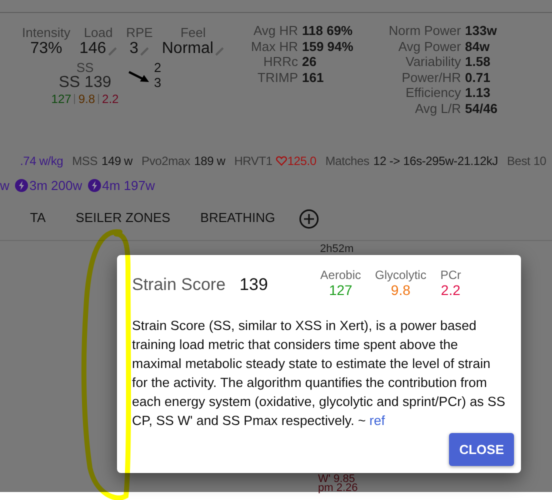 Image resolution: width=552 pixels, height=500 pixels. I want to click on threshold-label: HRVT1, so click(253, 161).